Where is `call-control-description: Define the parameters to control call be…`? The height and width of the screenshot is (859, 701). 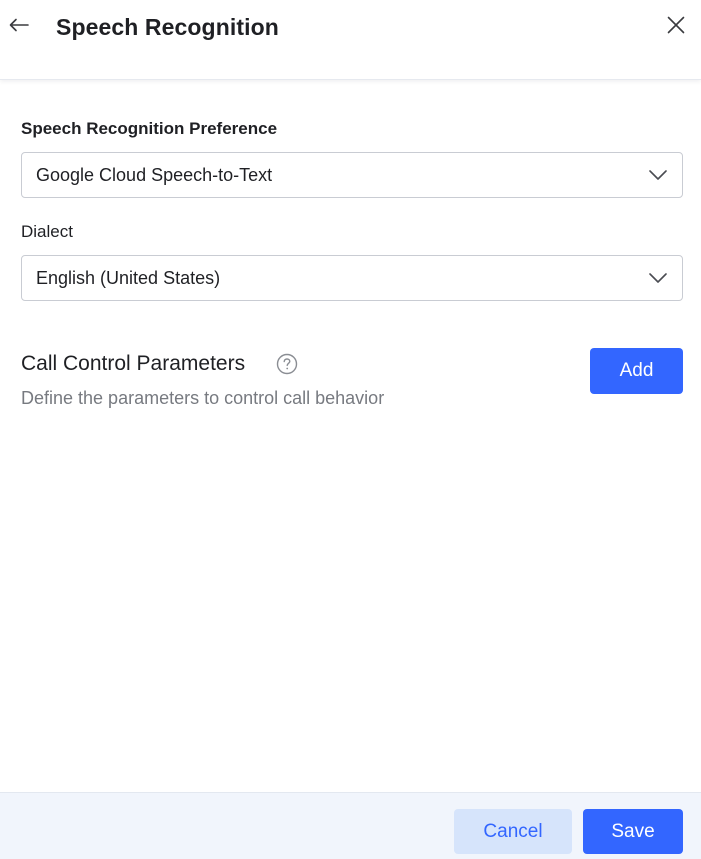 call-control-description: Define the parameters to control call be… is located at coordinates (203, 398).